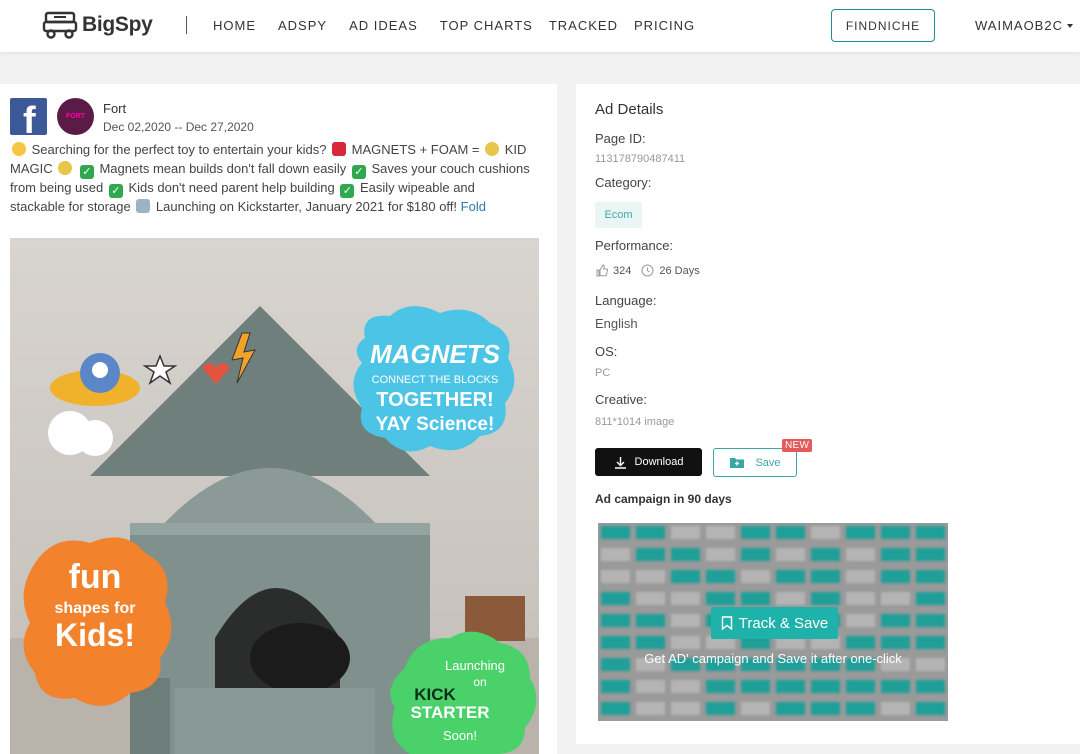 Image resolution: width=1080 pixels, height=754 pixels. I want to click on save-button: Save, so click(755, 462).